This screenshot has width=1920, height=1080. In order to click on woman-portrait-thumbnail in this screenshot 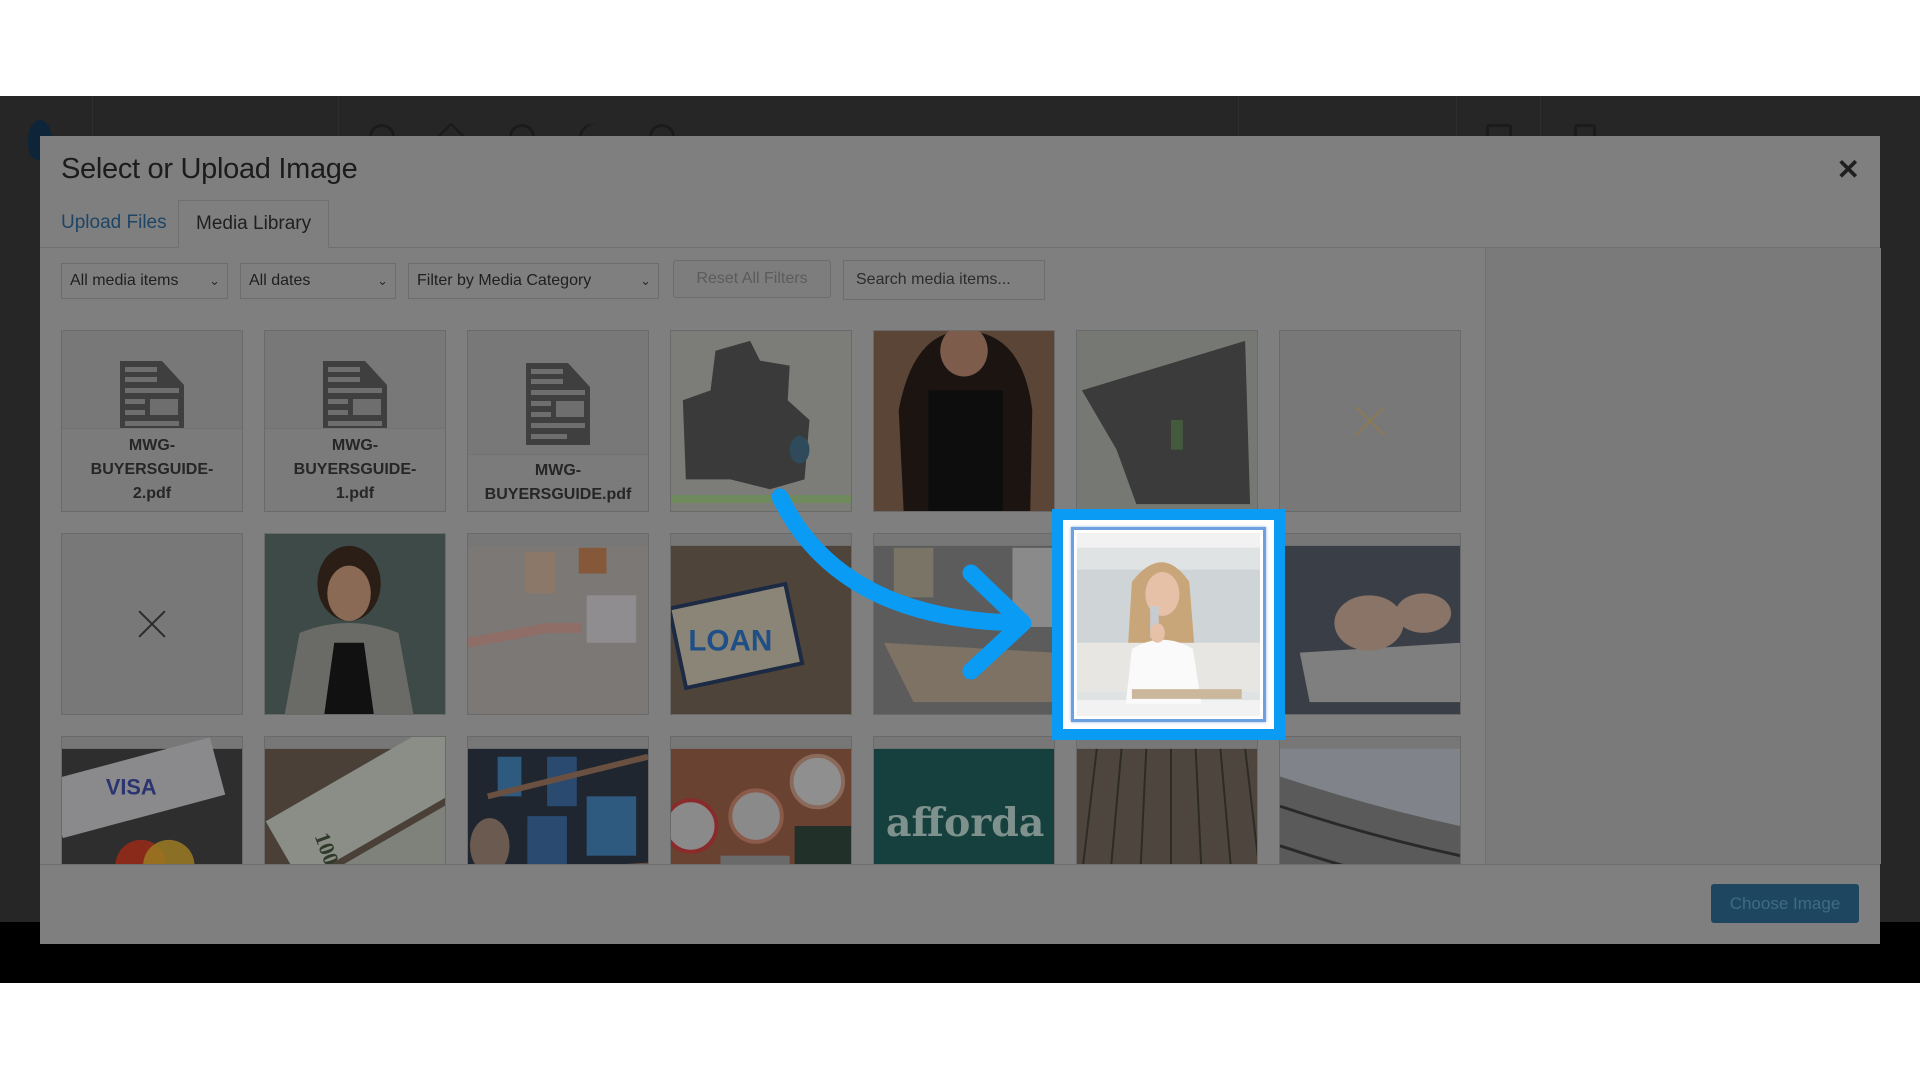, I will do `click(964, 421)`.